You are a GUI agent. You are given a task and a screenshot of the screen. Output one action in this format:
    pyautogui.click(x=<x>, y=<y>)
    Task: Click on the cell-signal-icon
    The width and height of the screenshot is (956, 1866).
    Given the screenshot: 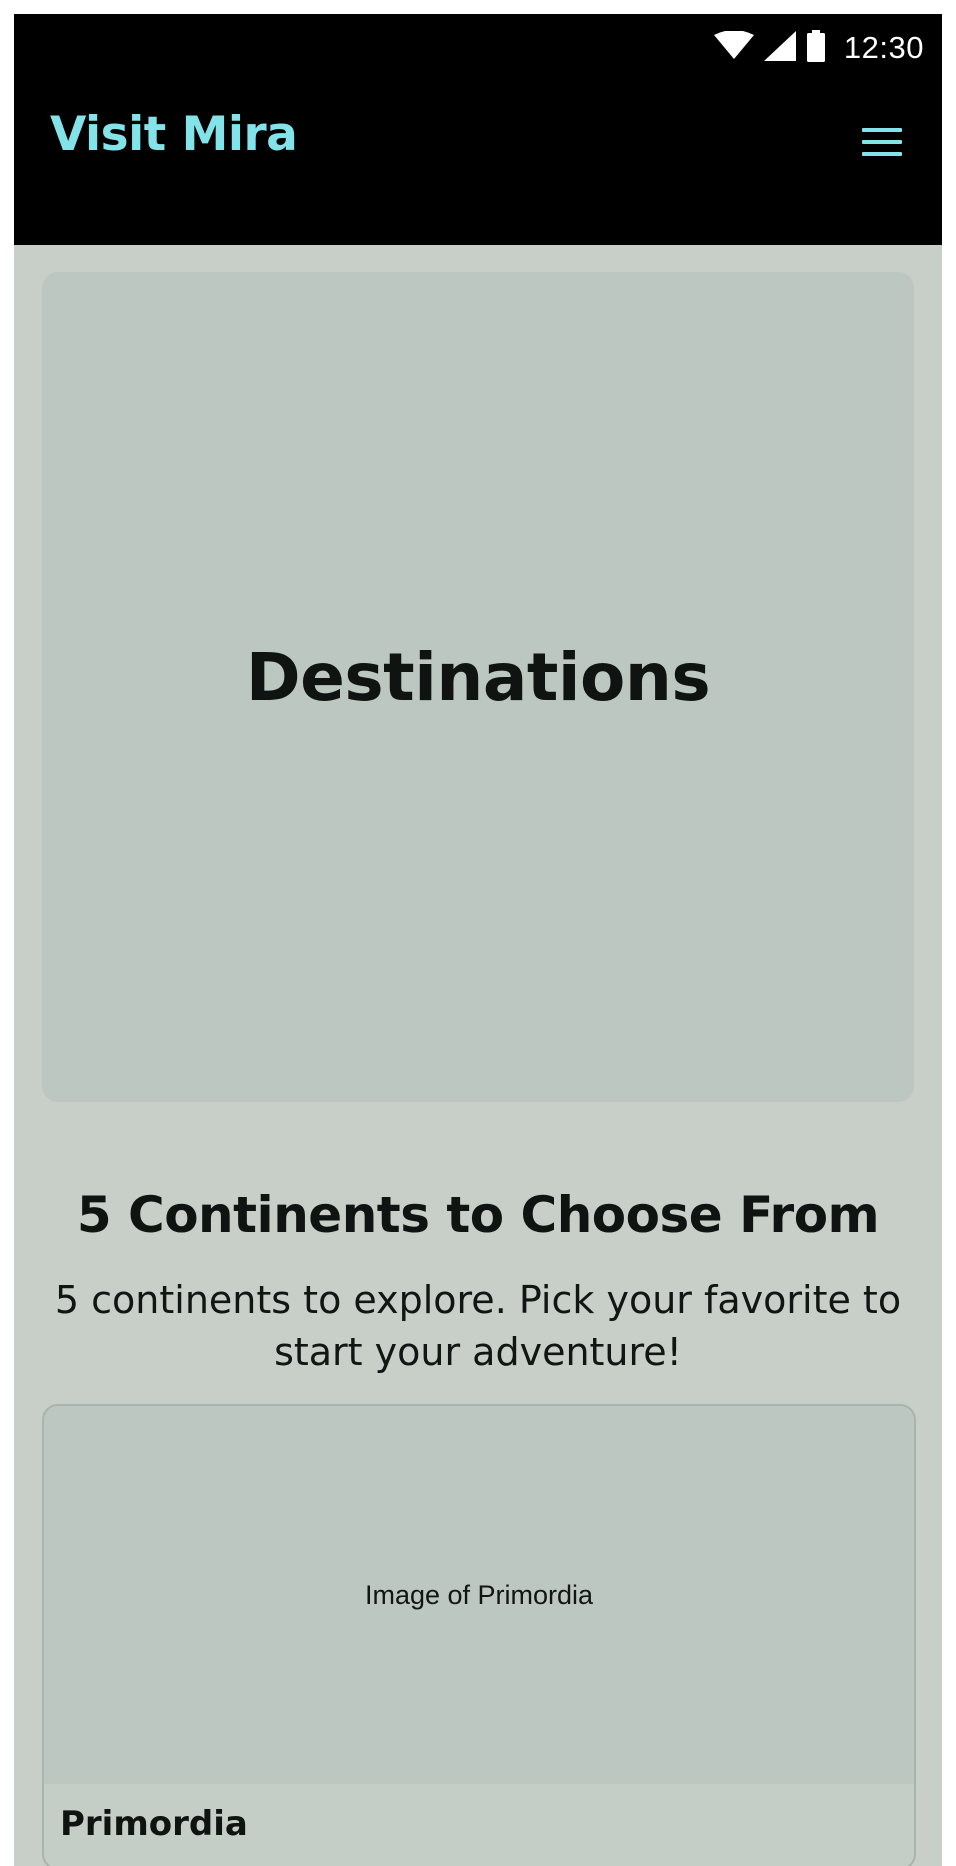 What is the action you would take?
    pyautogui.click(x=779, y=48)
    